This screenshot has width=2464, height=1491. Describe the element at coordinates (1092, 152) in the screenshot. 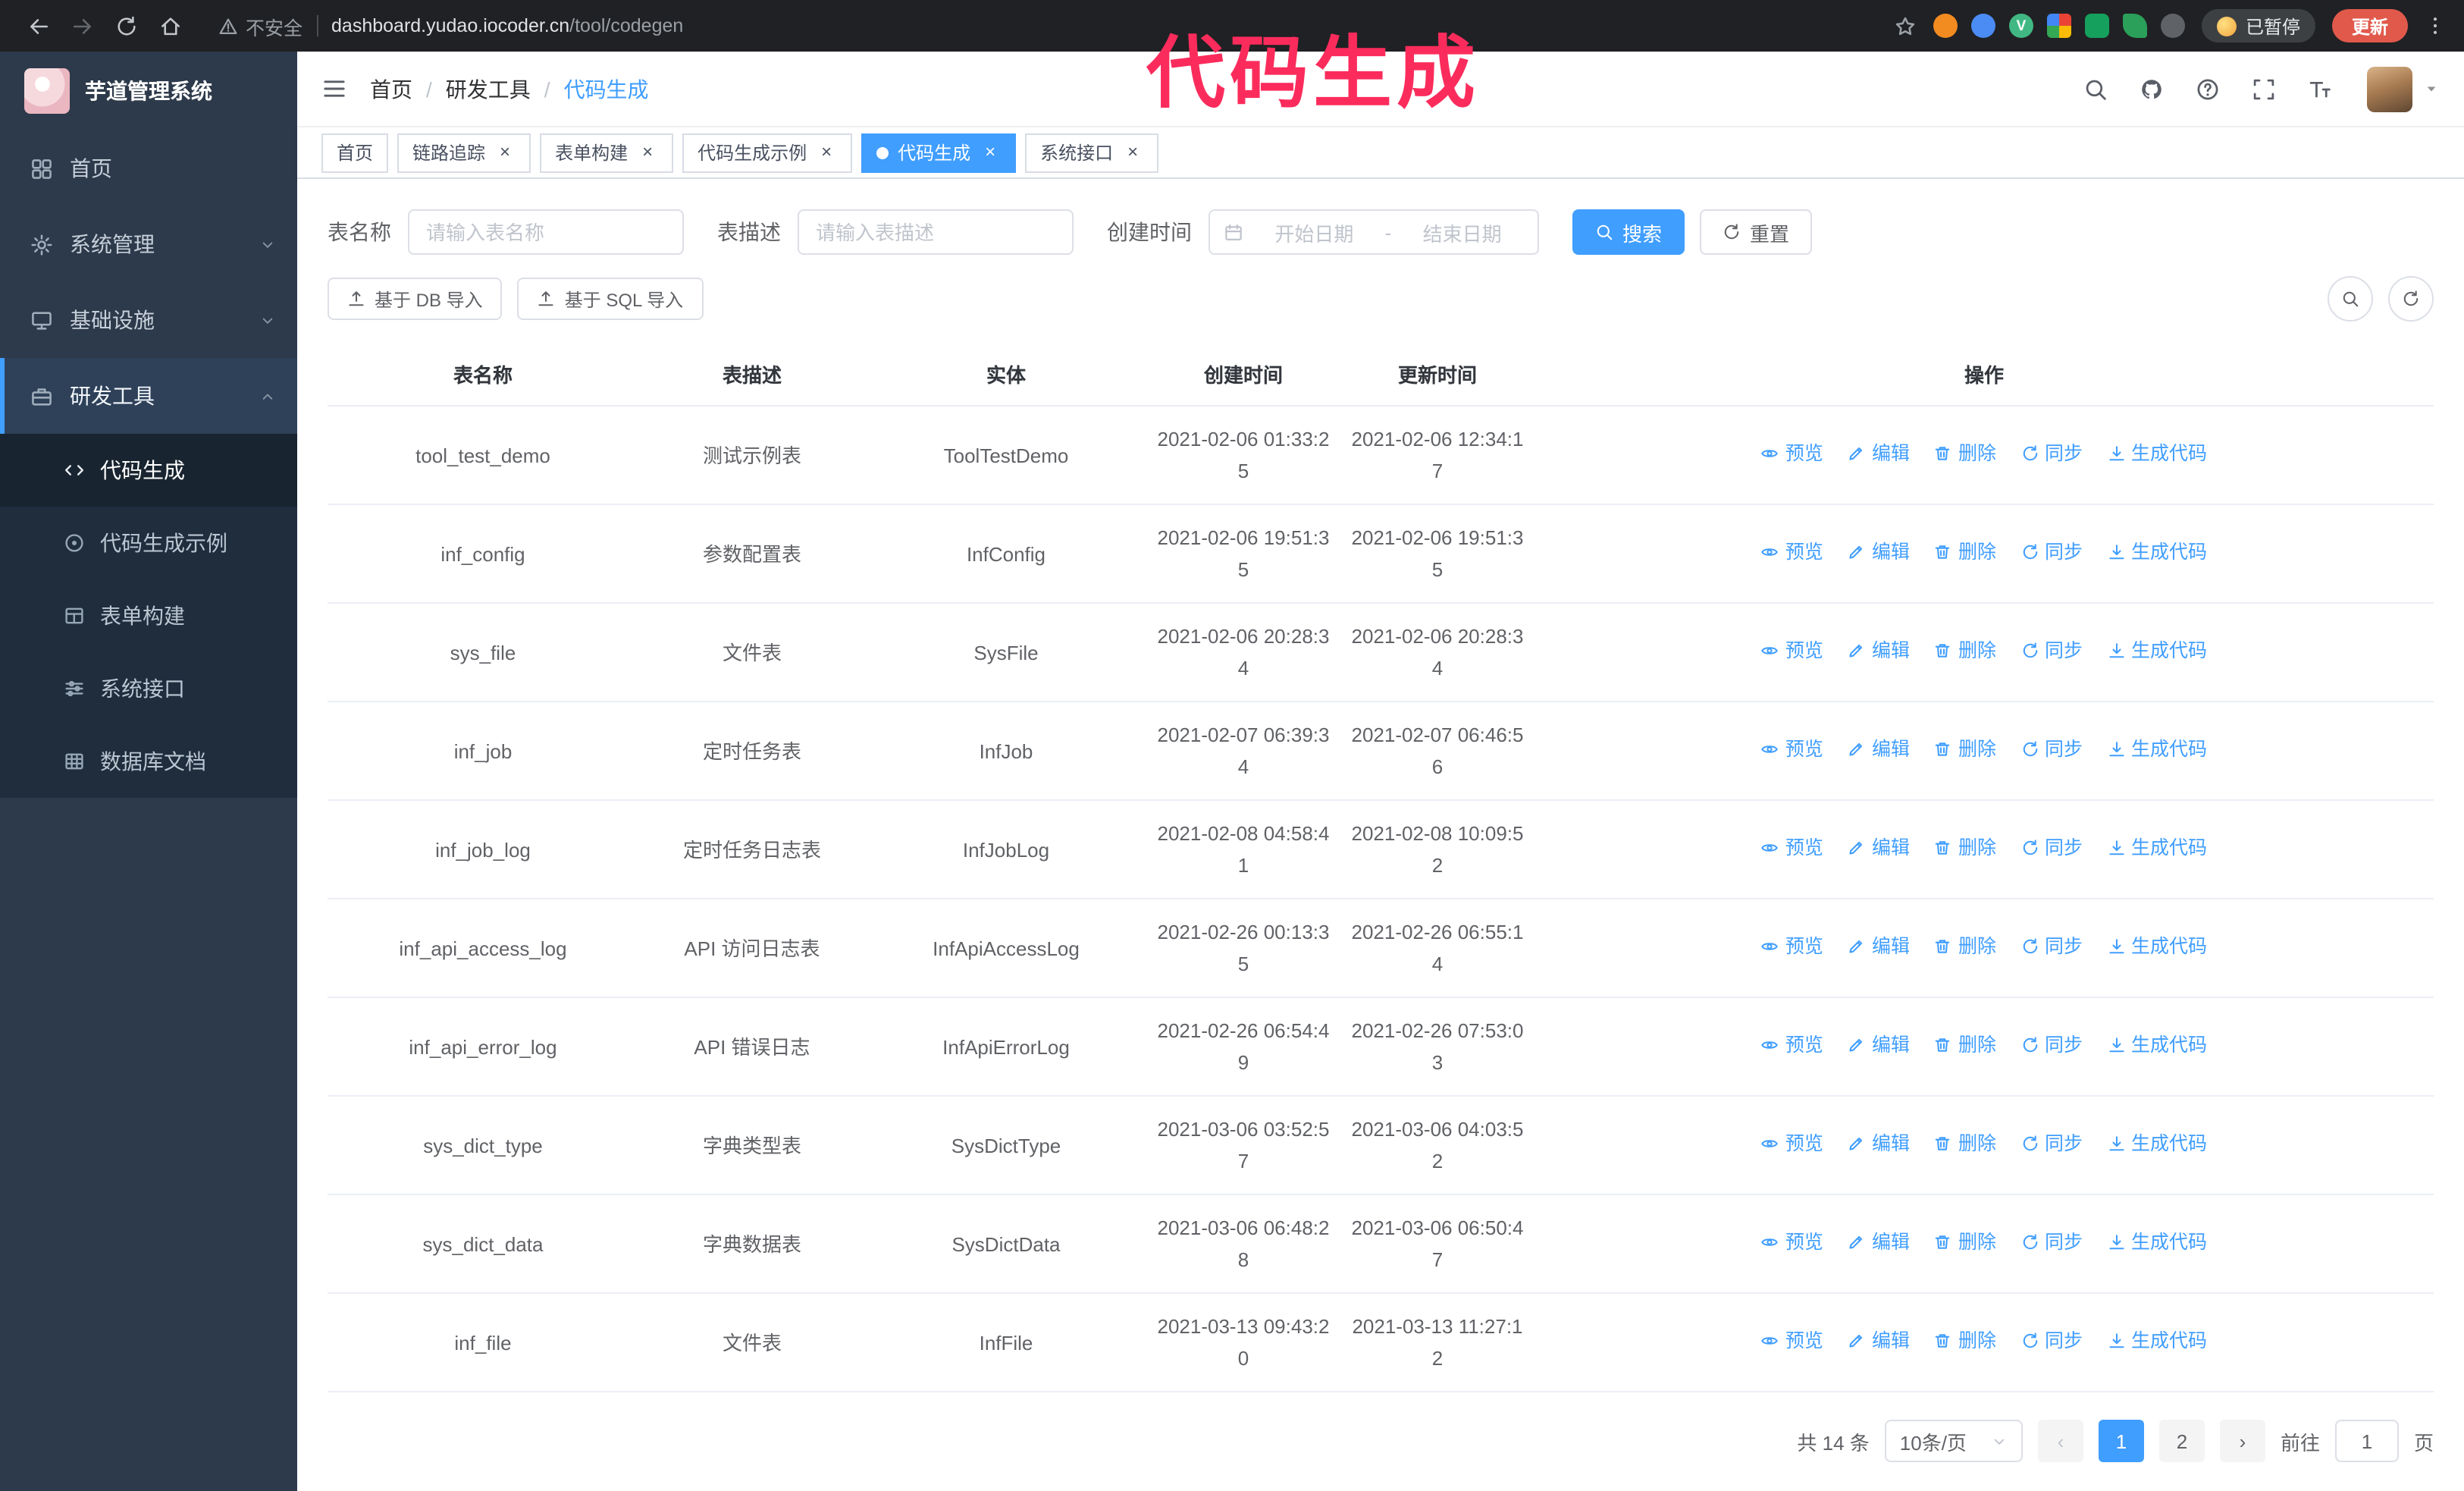

I see `tab-api-doc: 系统接口 ×` at that location.